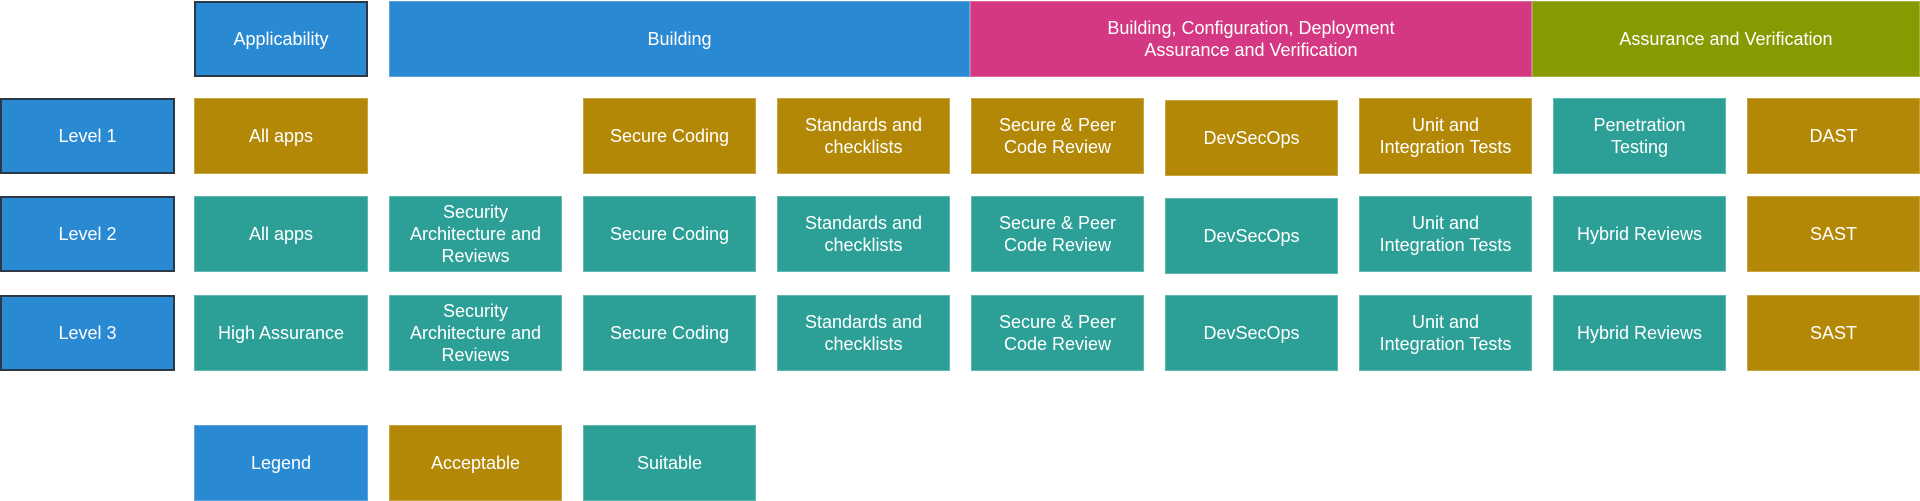 The width and height of the screenshot is (1920, 501). What do you see at coordinates (1639, 234) in the screenshot?
I see `cell-l2-hybrid-reviews: Hybrid Reviews` at bounding box center [1639, 234].